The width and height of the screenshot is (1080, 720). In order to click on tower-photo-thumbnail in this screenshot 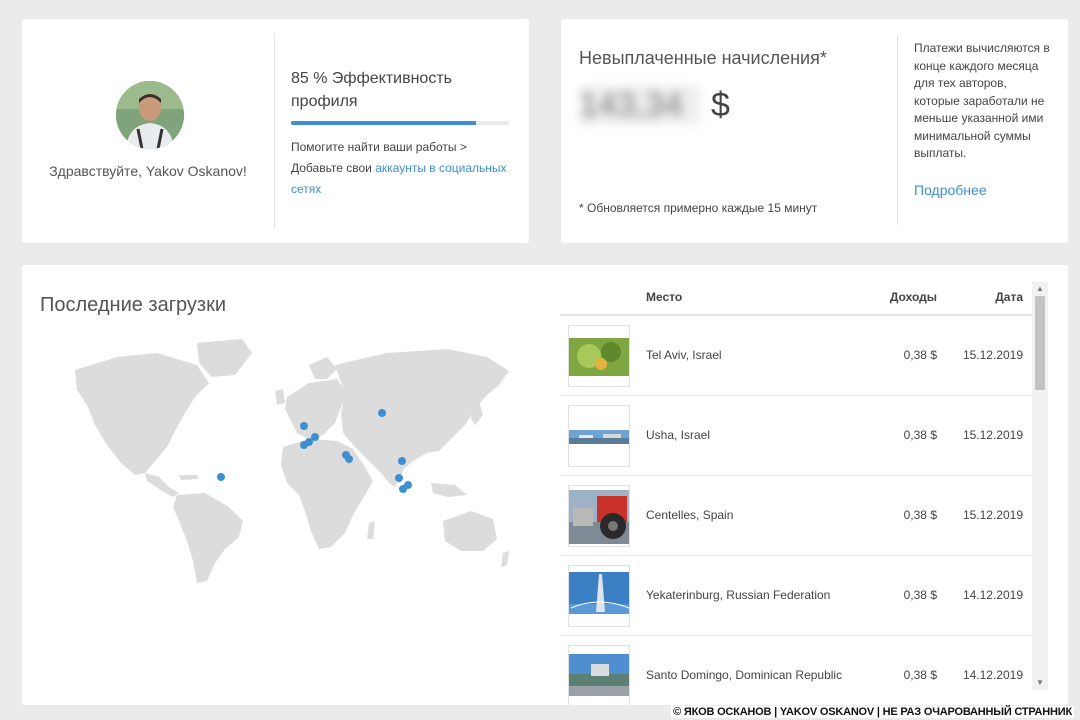, I will do `click(599, 596)`.